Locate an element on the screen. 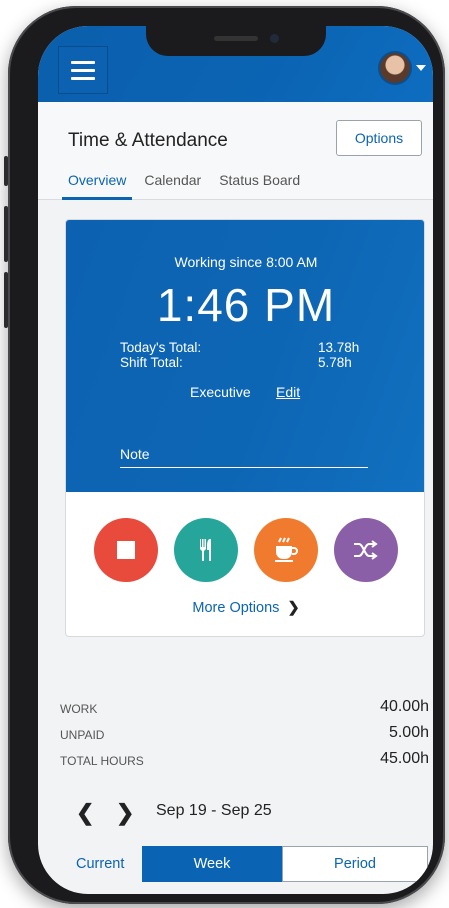 This screenshot has height=908, width=449. more-options-label: More Options is located at coordinates (236, 608).